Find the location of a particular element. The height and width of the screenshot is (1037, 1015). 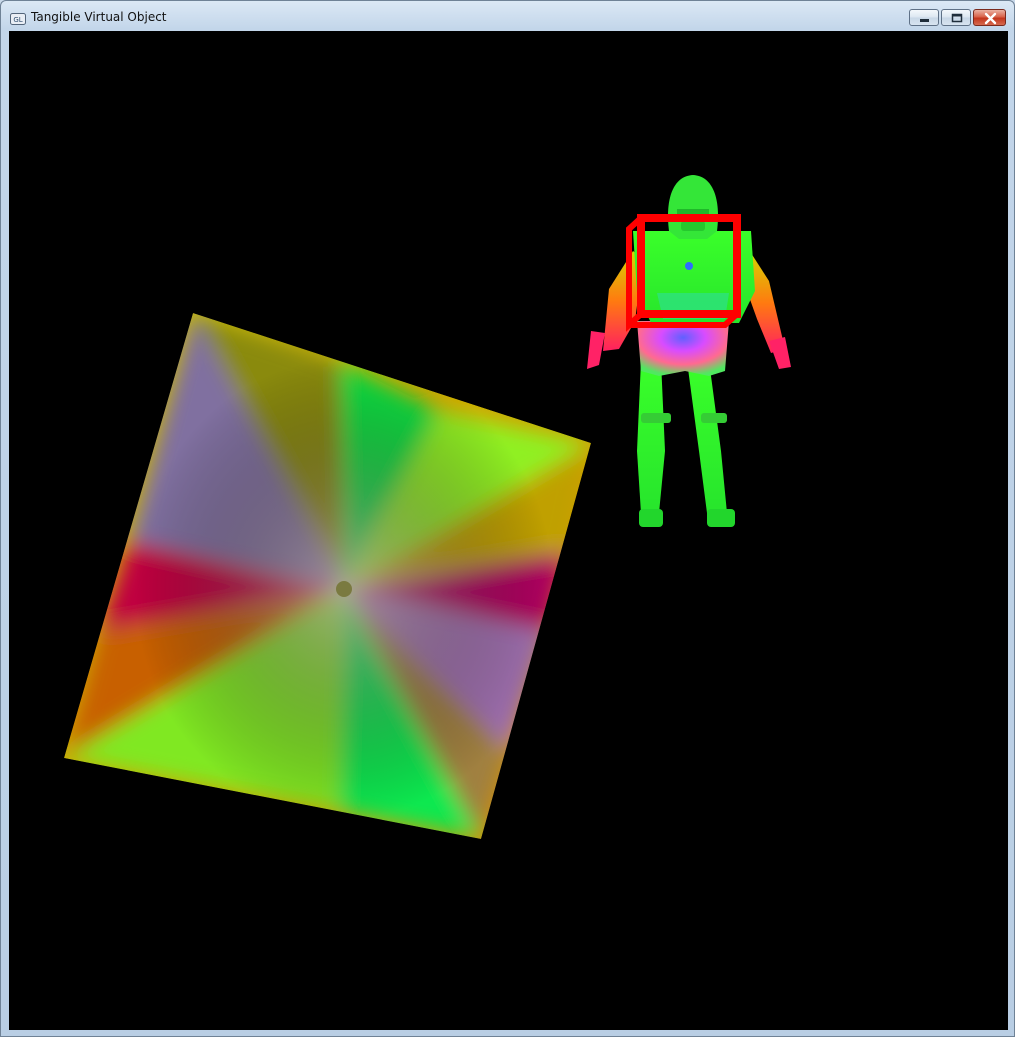

svg-text: GL is located at coordinates (17, 20).